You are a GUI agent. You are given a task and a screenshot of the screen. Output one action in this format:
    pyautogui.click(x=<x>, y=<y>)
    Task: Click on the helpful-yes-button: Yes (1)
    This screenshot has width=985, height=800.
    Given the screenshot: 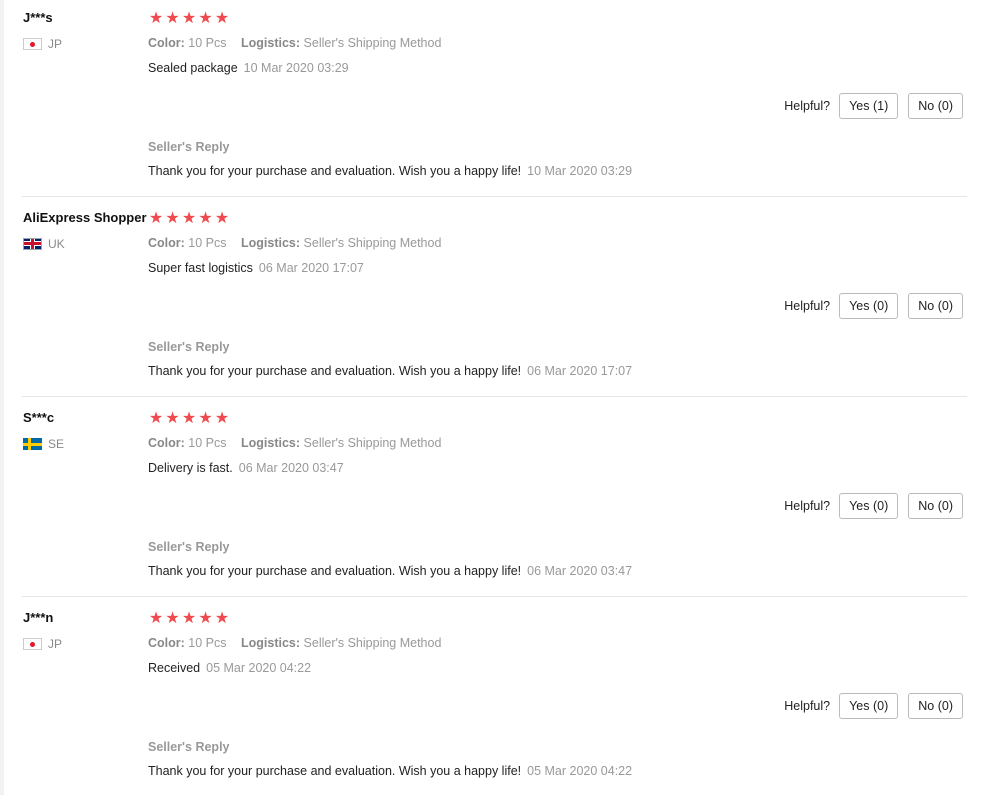 What is the action you would take?
    pyautogui.click(x=869, y=106)
    